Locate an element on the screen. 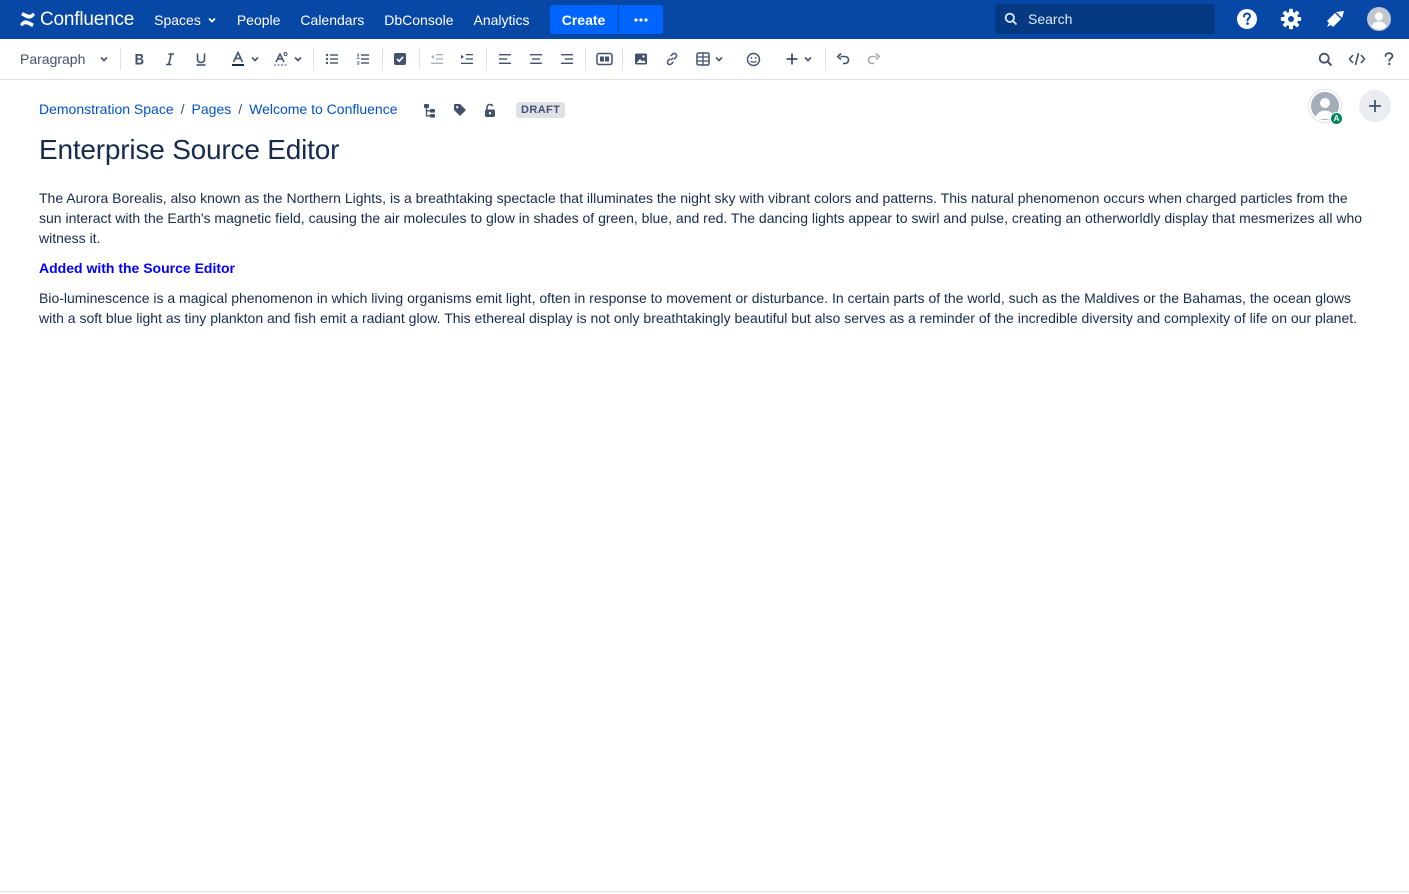  redo-icon is located at coordinates (874, 58).